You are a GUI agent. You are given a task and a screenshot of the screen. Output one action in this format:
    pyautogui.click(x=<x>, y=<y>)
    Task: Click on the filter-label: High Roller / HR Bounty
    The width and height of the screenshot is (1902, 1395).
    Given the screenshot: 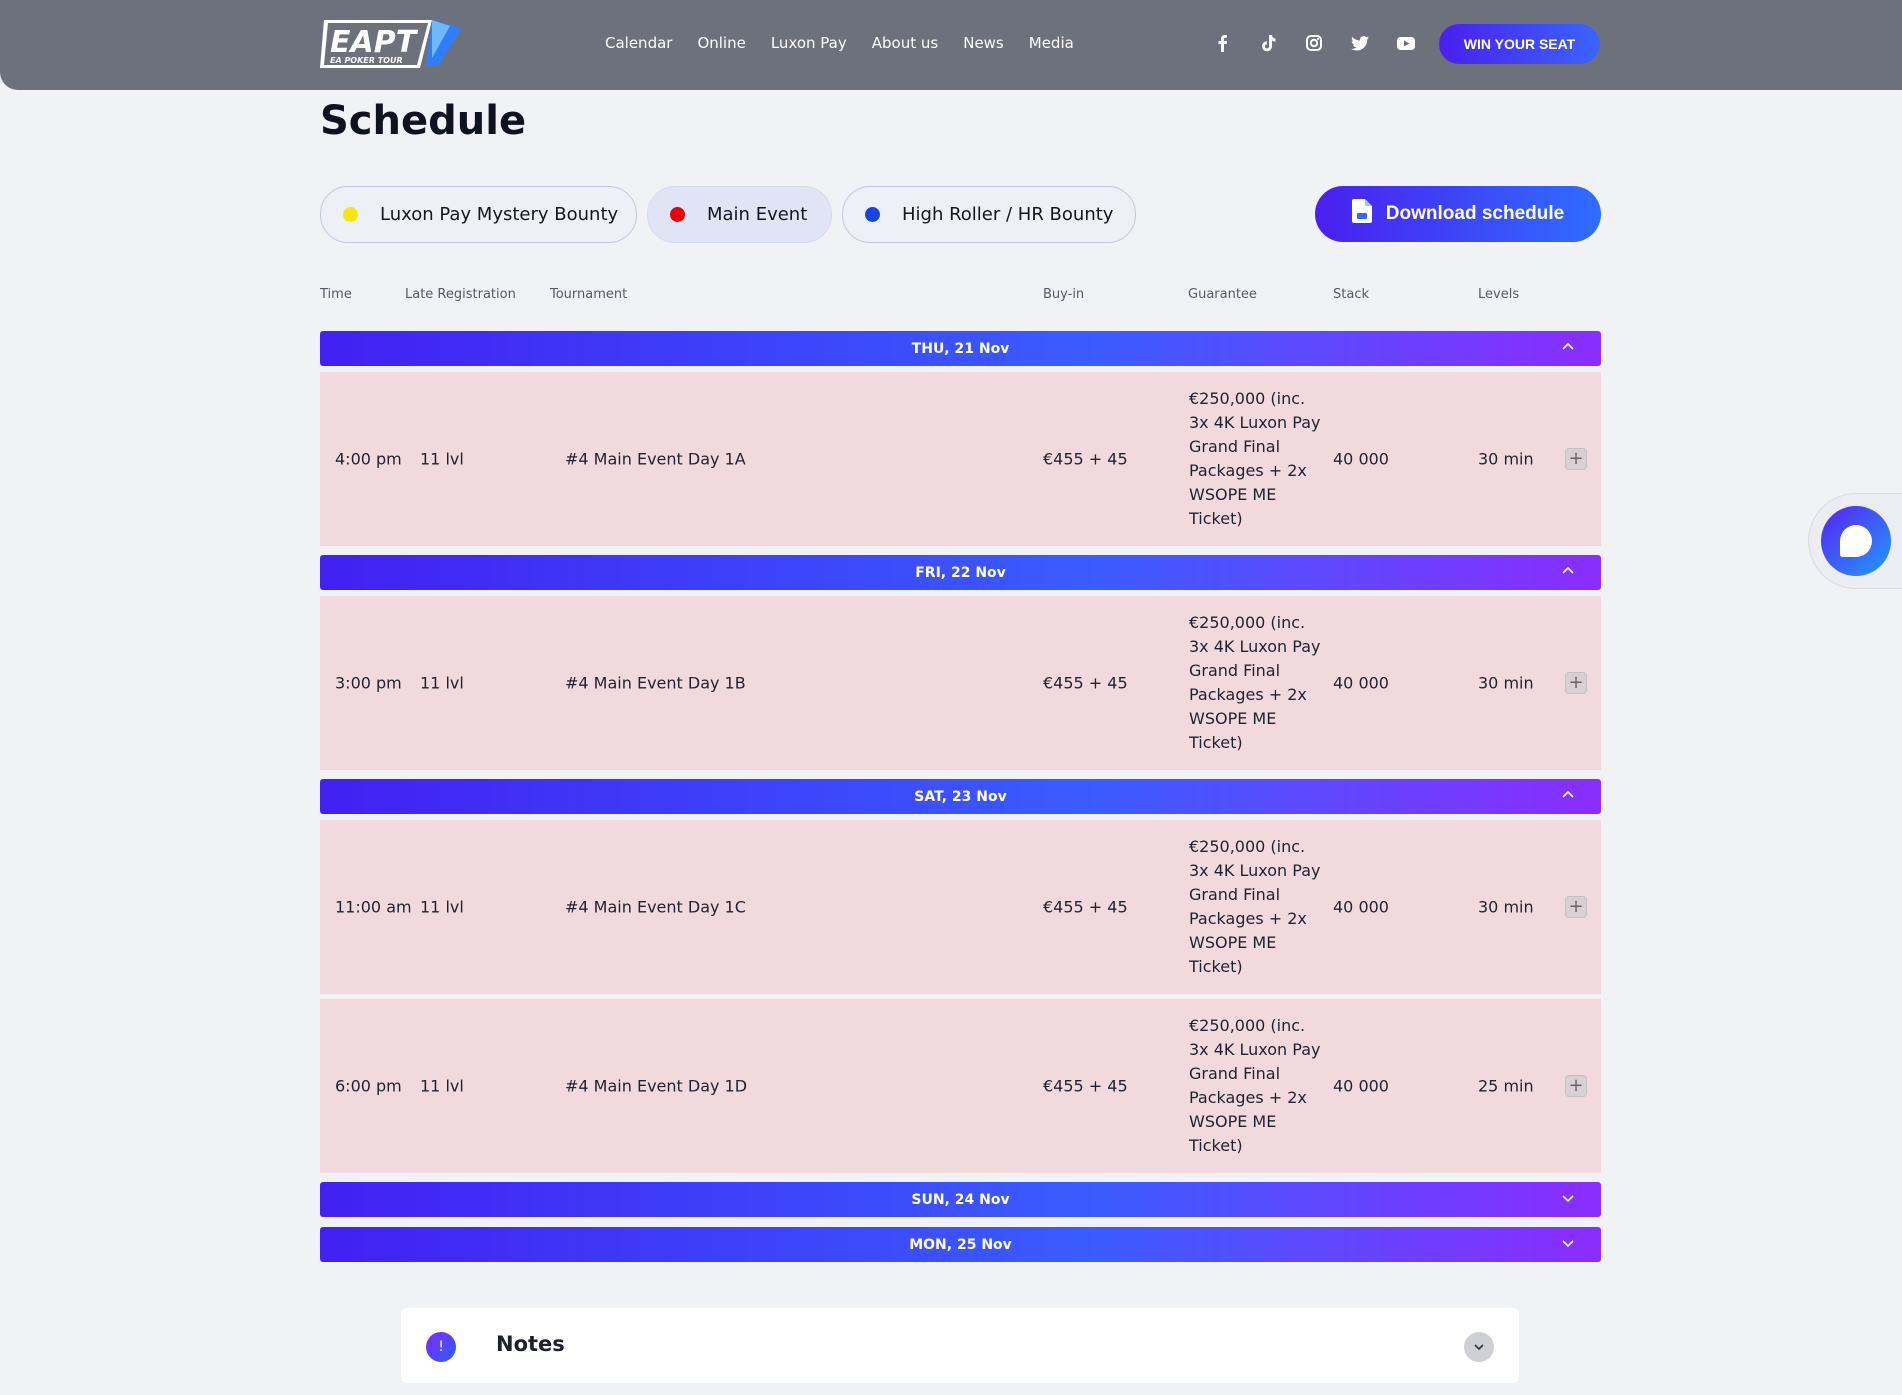 What is the action you would take?
    pyautogui.click(x=1008, y=214)
    